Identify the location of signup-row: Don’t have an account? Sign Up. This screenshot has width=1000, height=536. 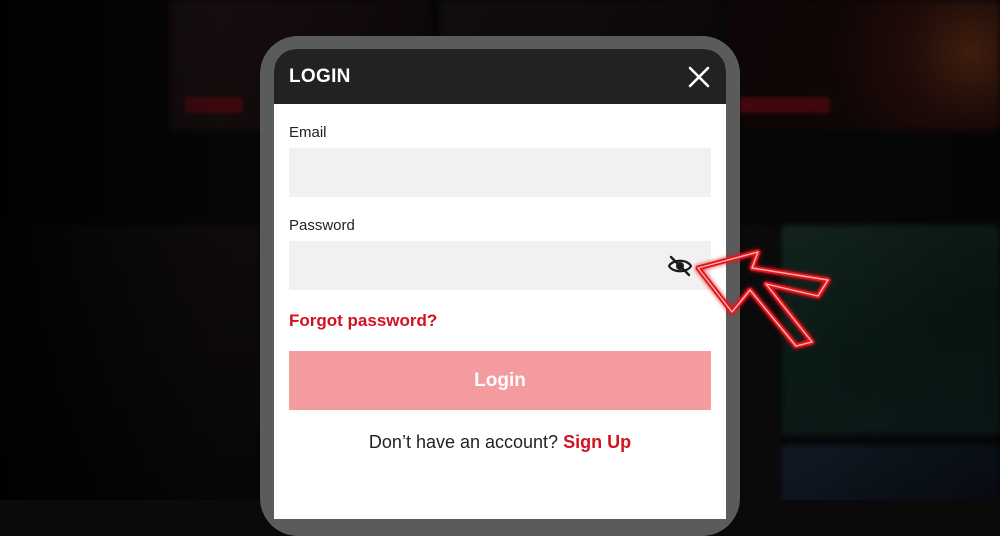
(500, 442).